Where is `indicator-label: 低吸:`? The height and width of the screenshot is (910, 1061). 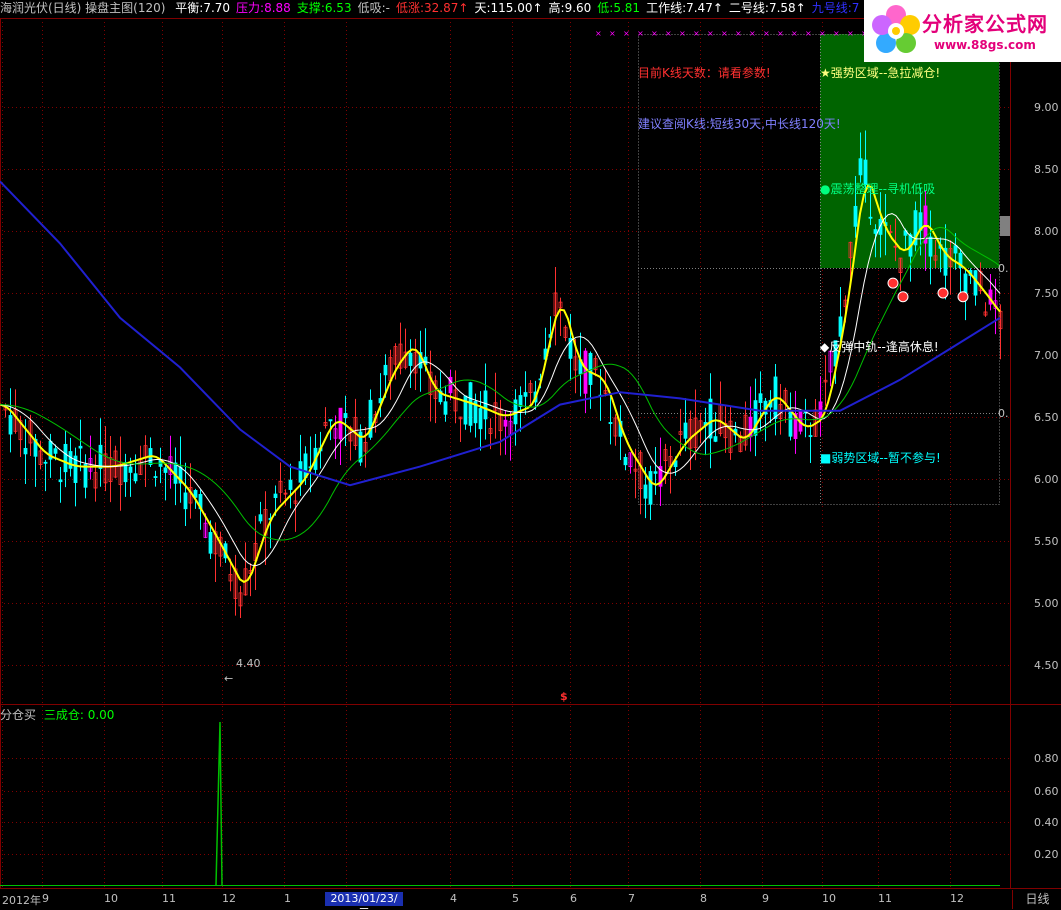
indicator-label: 低吸: is located at coordinates (371, 8).